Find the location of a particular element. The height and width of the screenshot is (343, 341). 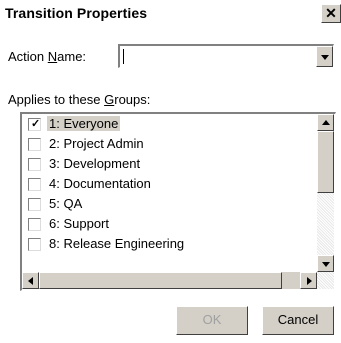

scroll-up-icon is located at coordinates (326, 122).